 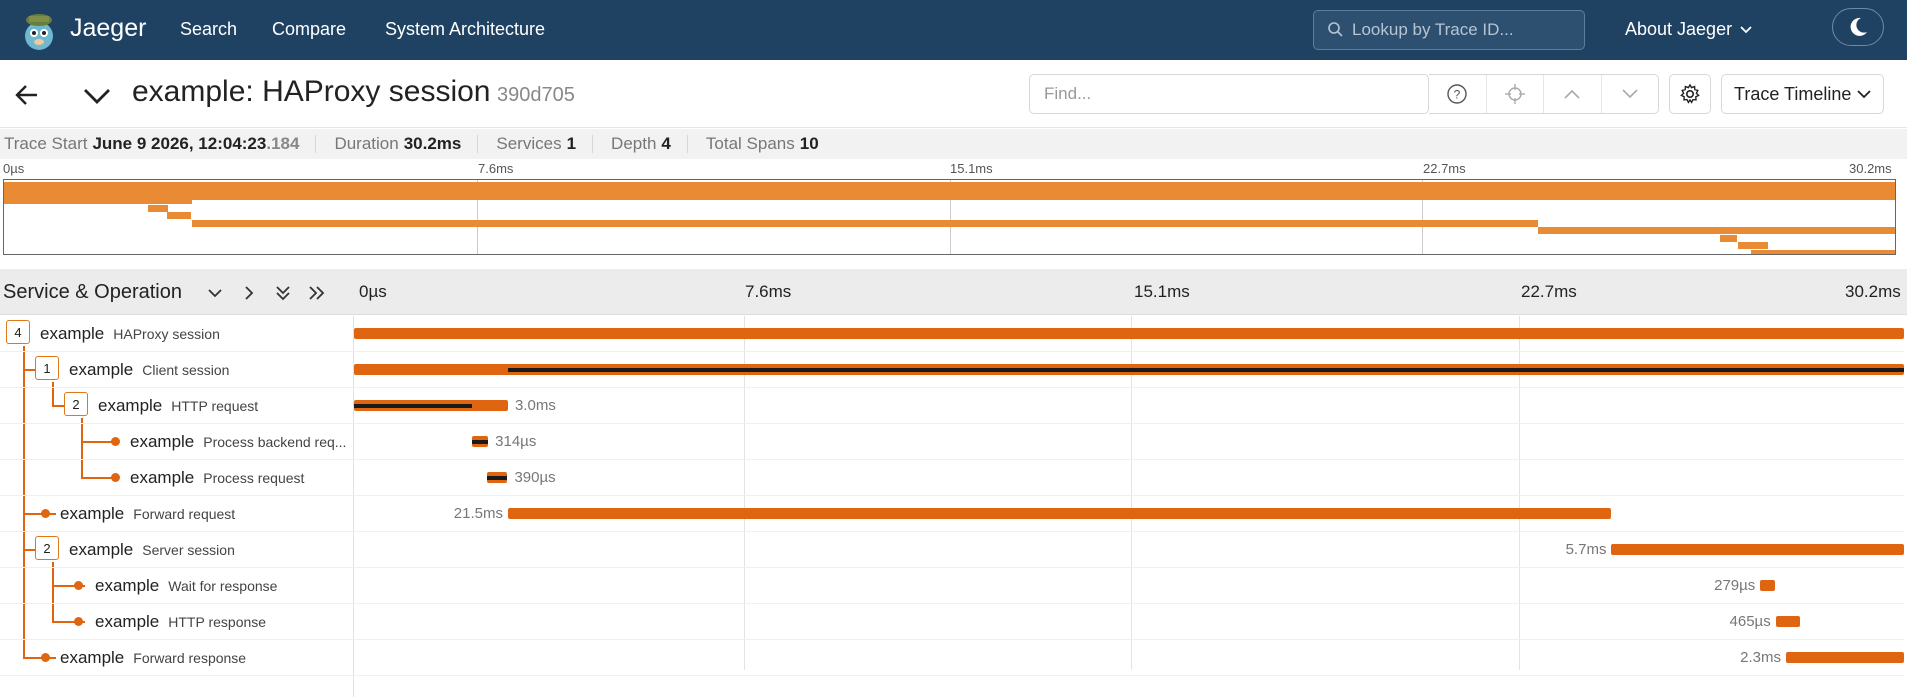 I want to click on span-row: example HTTP response, so click(x=177, y=622).